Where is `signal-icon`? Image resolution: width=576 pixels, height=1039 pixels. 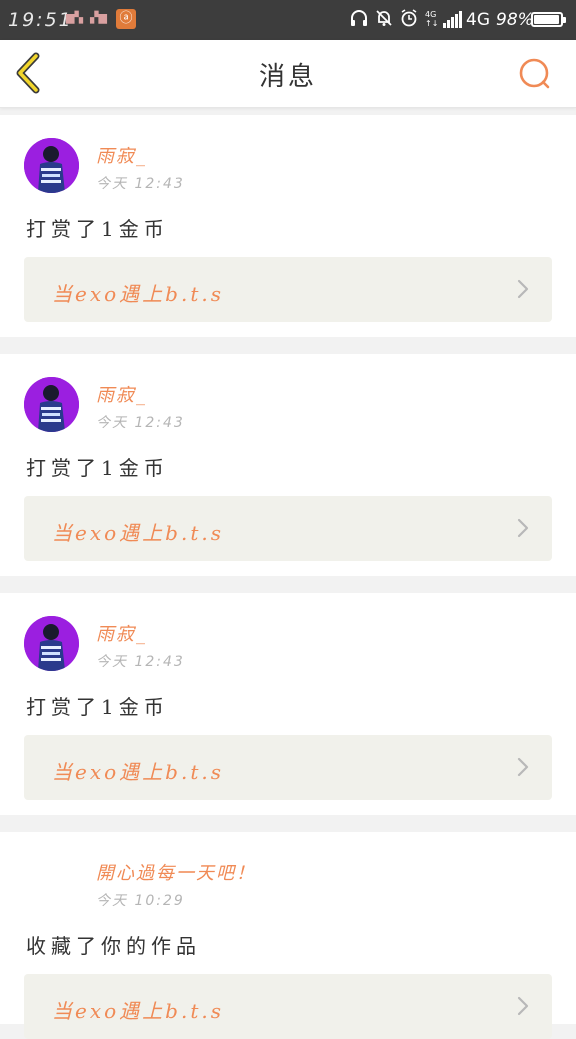
signal-icon is located at coordinates (453, 19).